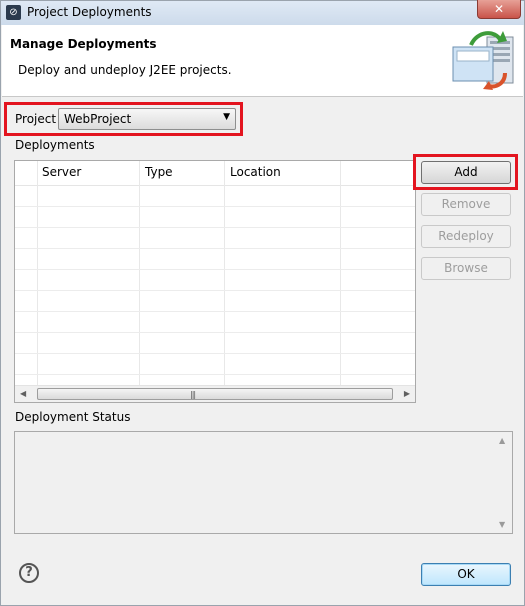 The width and height of the screenshot is (525, 606). What do you see at coordinates (29, 573) in the screenshot?
I see `help-icon: ?` at bounding box center [29, 573].